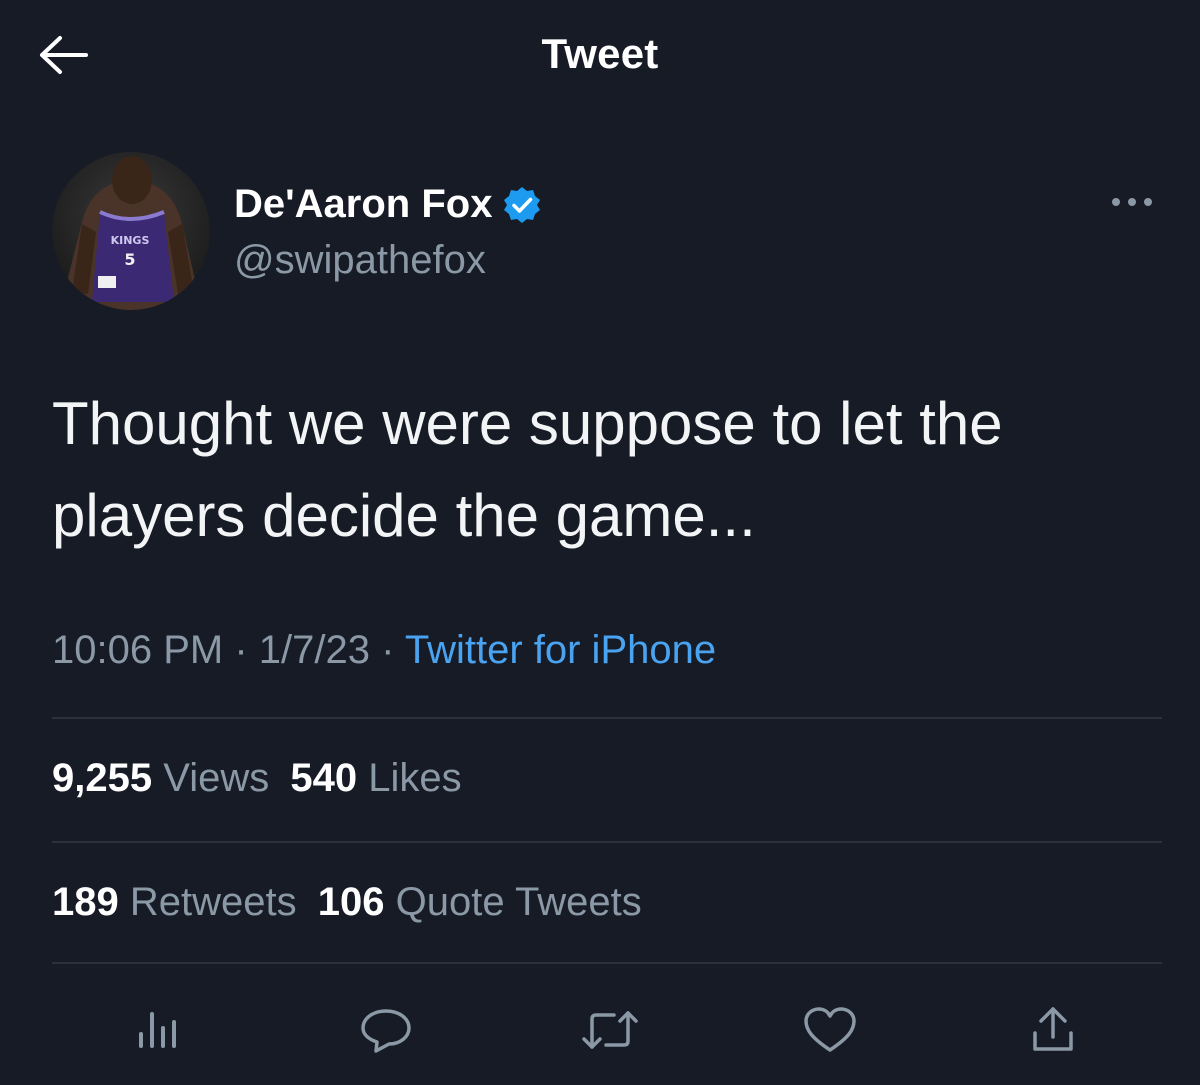  I want to click on retweet-button, so click(610, 1030).